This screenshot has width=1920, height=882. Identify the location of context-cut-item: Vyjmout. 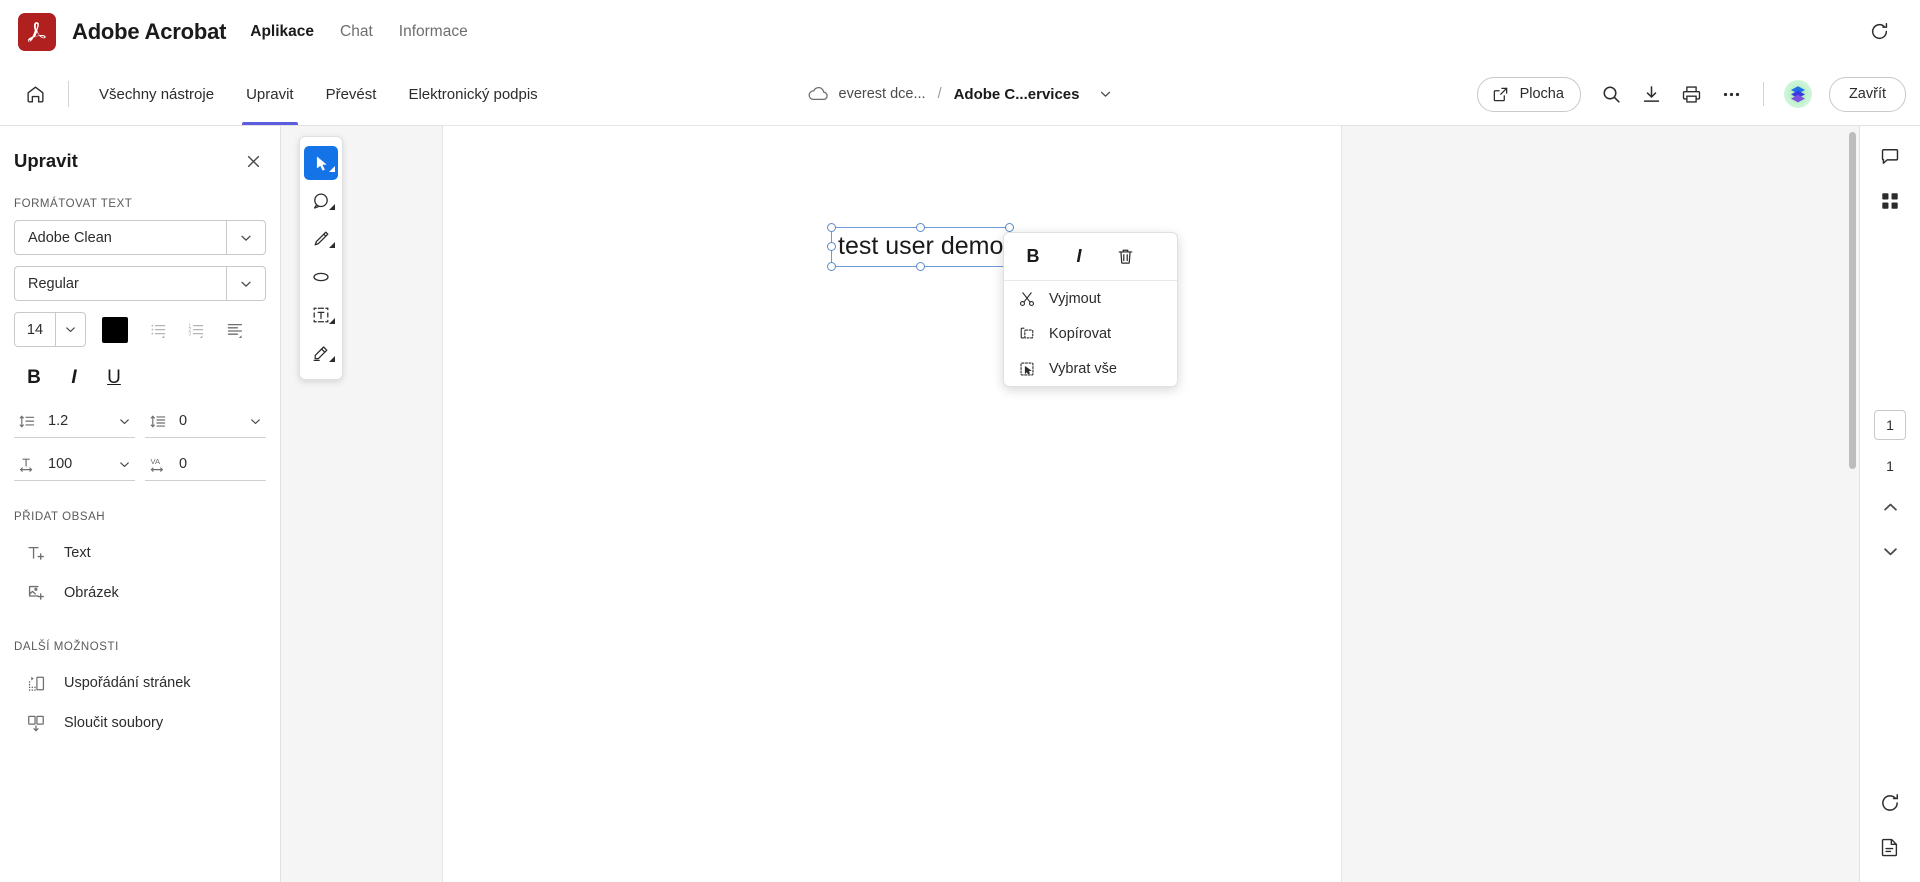
(1090, 298).